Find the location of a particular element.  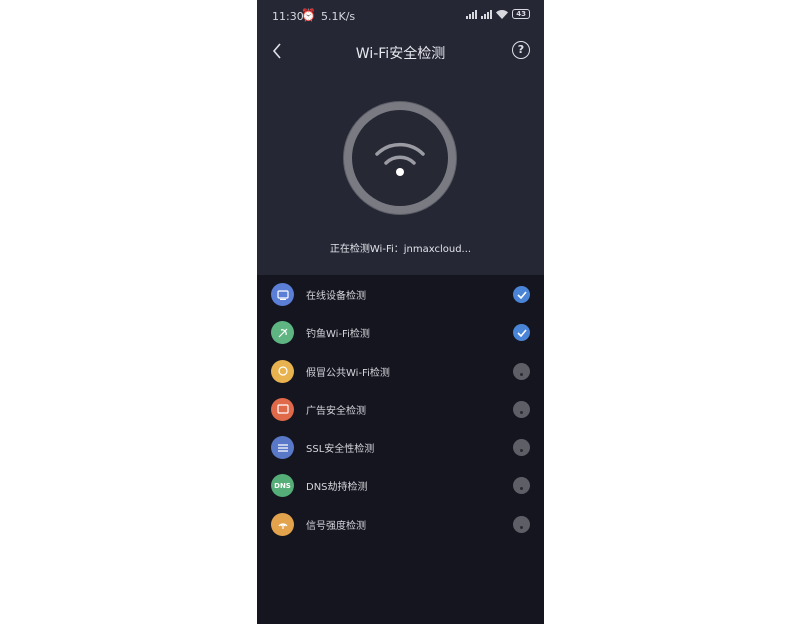

wifi-scan-ring is located at coordinates (400, 158).